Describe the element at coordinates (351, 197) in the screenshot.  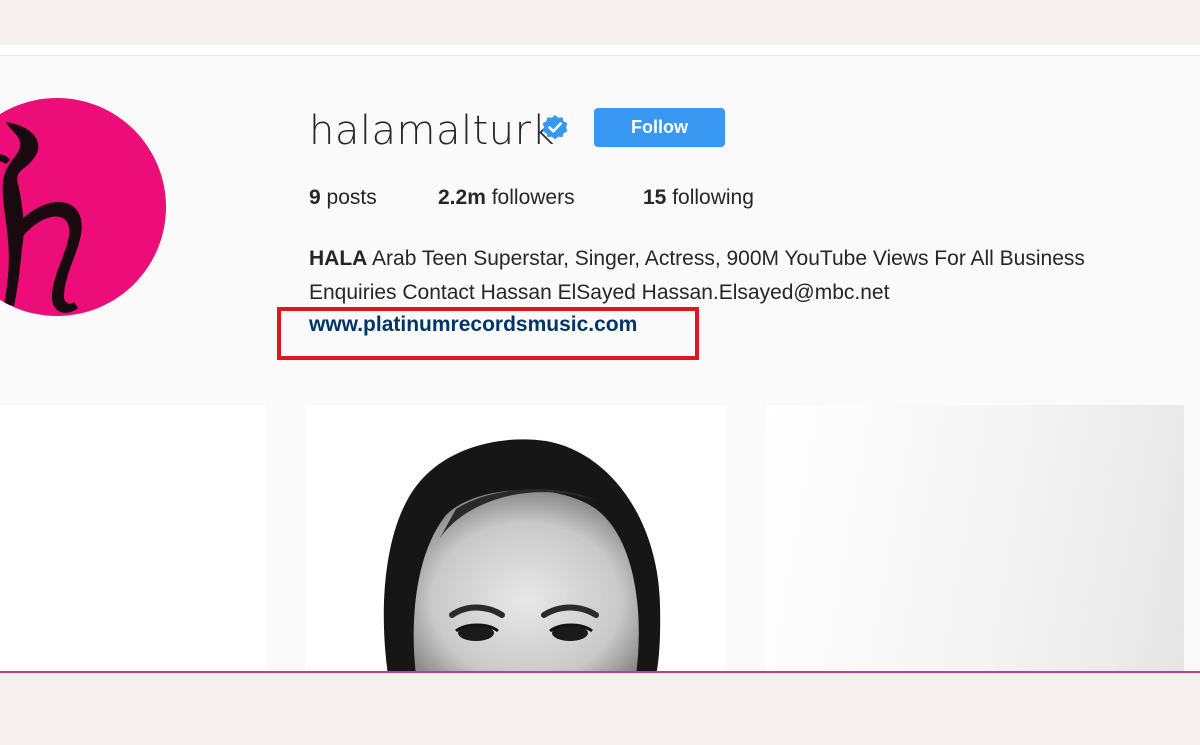
I see `posts-label: posts` at that location.